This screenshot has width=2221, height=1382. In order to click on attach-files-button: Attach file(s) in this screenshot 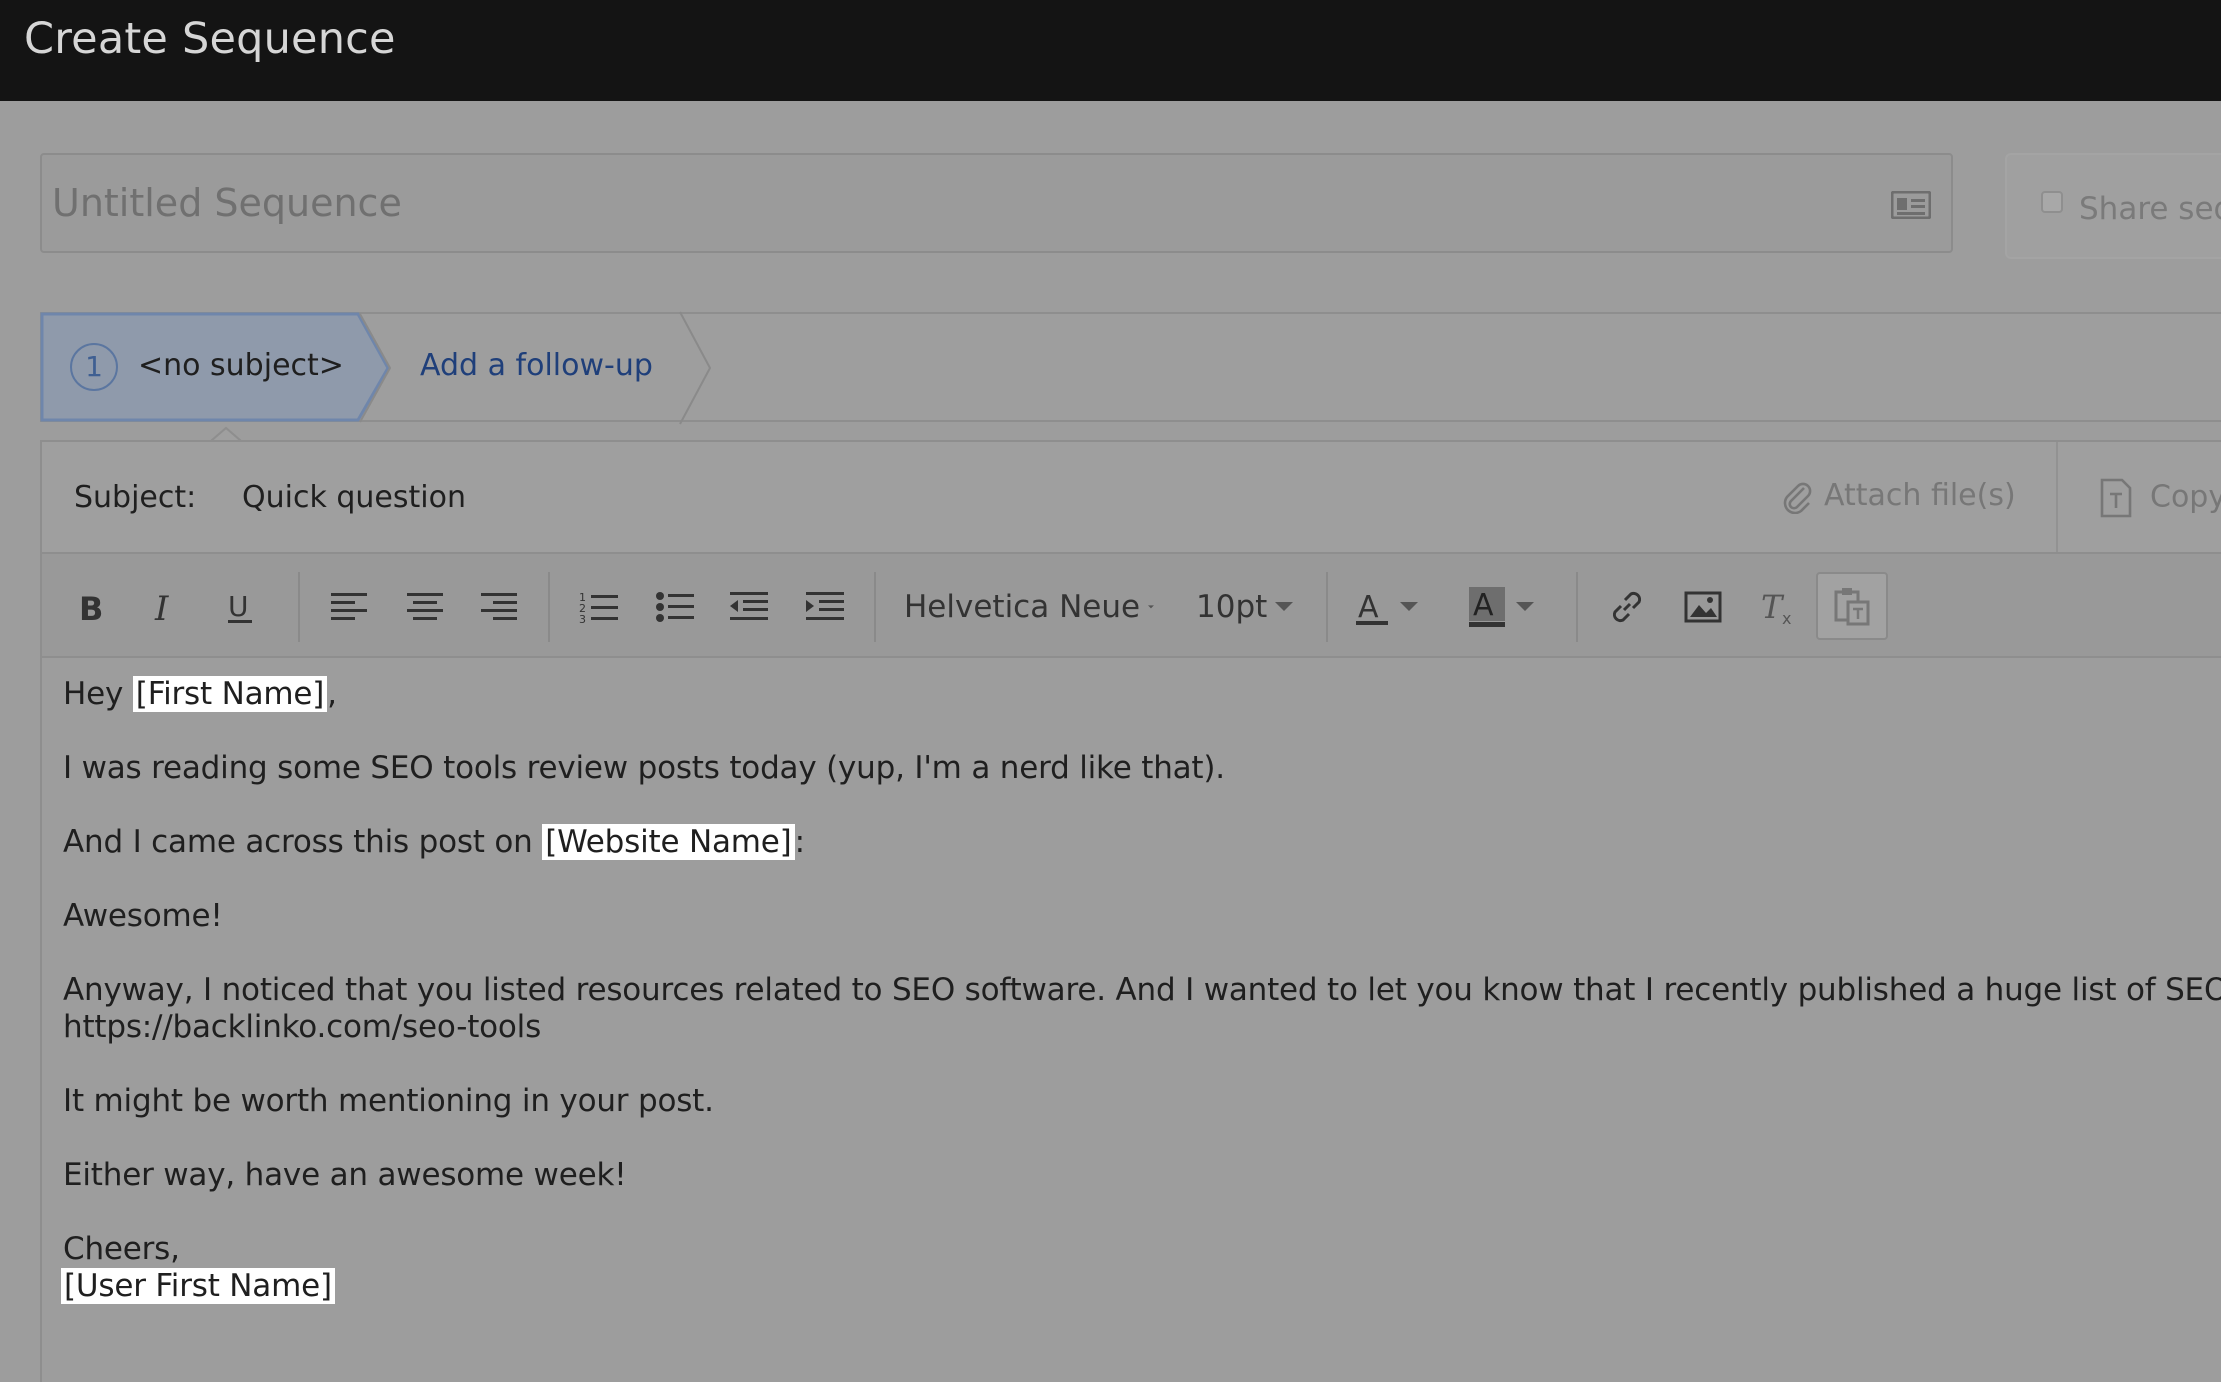, I will do `click(1899, 496)`.